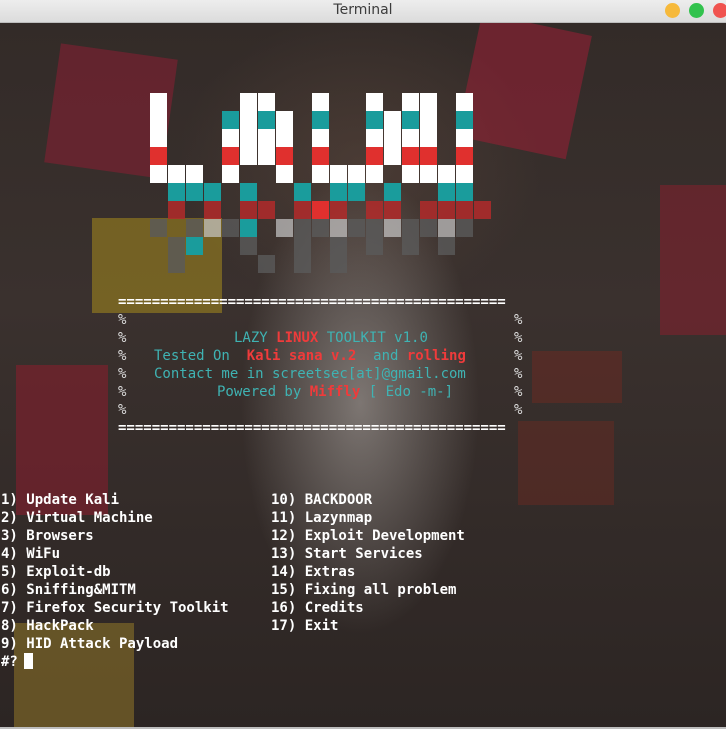 This screenshot has height=729, width=726. I want to click on contact-line: Contact me in screetsec[at]@gmail.com, so click(310, 374).